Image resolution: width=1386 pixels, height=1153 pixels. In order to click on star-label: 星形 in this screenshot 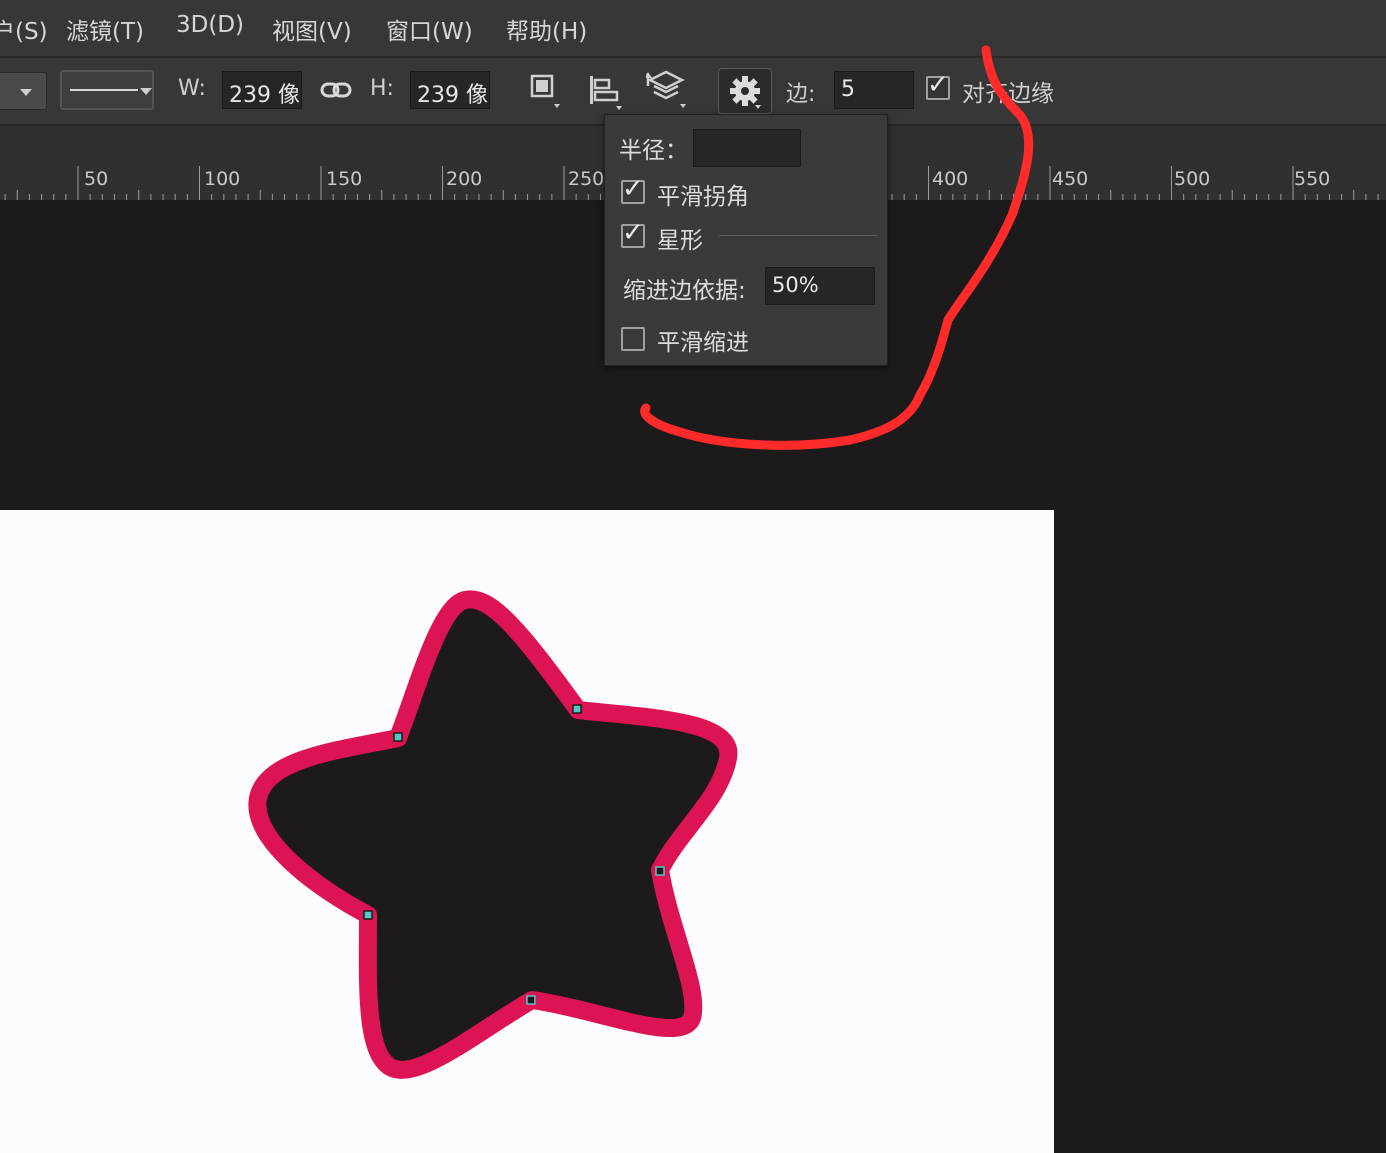, I will do `click(680, 241)`.